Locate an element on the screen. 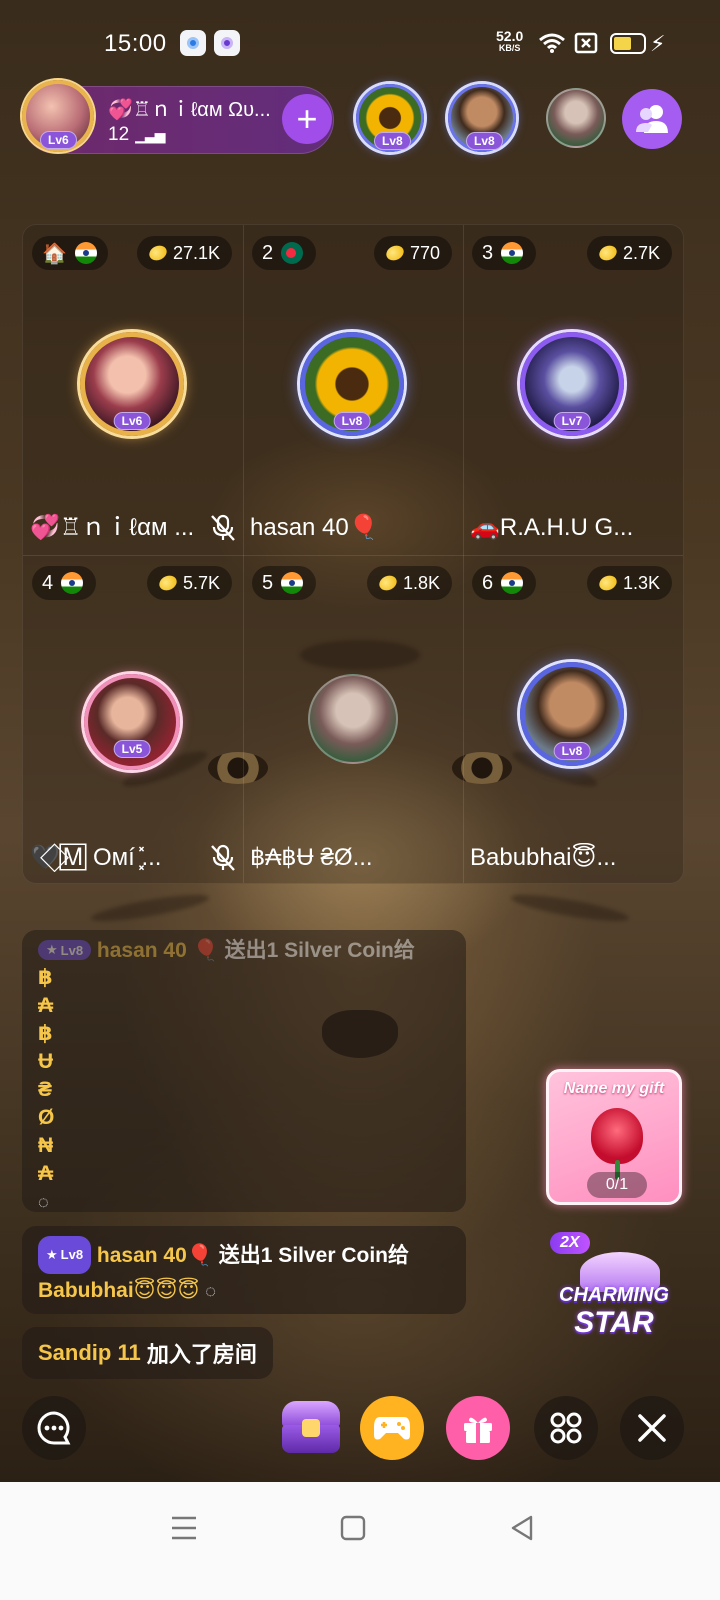 This screenshot has height=1600, width=720. gamepad-icon is located at coordinates (392, 1428).